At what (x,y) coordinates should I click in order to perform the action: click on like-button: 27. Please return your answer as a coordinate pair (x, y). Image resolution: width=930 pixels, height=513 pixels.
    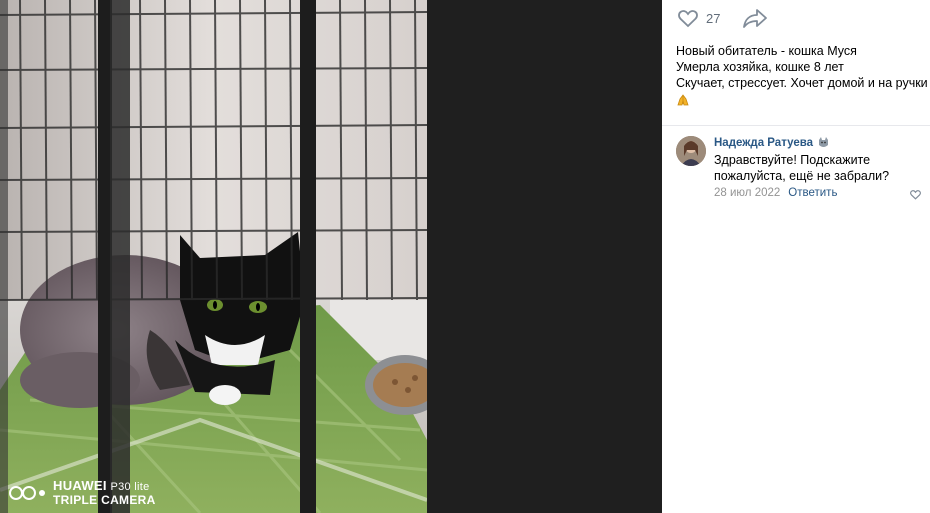
    Looking at the image, I should click on (698, 18).